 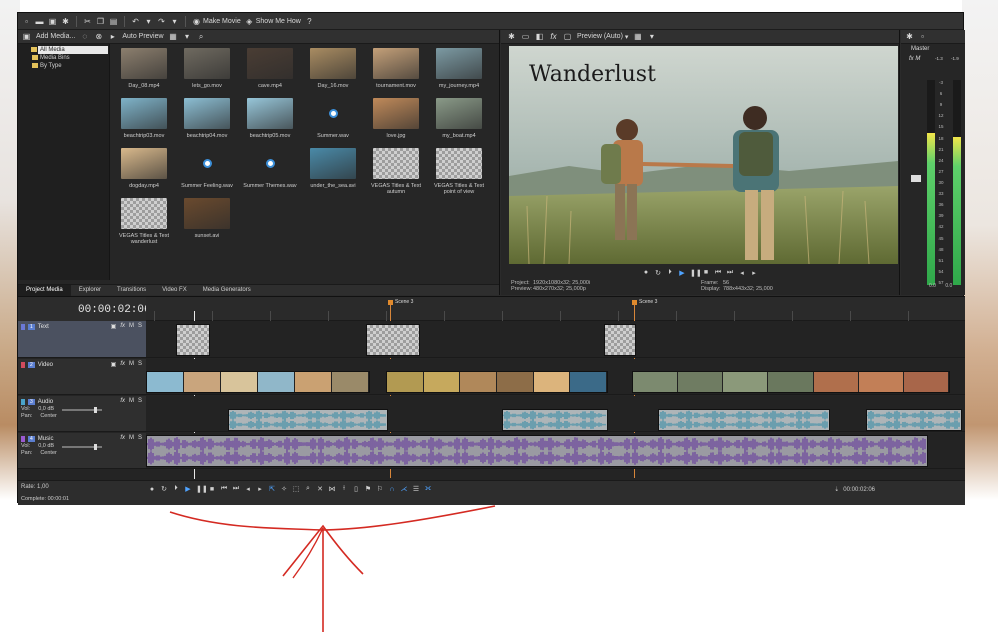 I want to click on play-from-start-icon: ⏵, so click(x=176, y=489).